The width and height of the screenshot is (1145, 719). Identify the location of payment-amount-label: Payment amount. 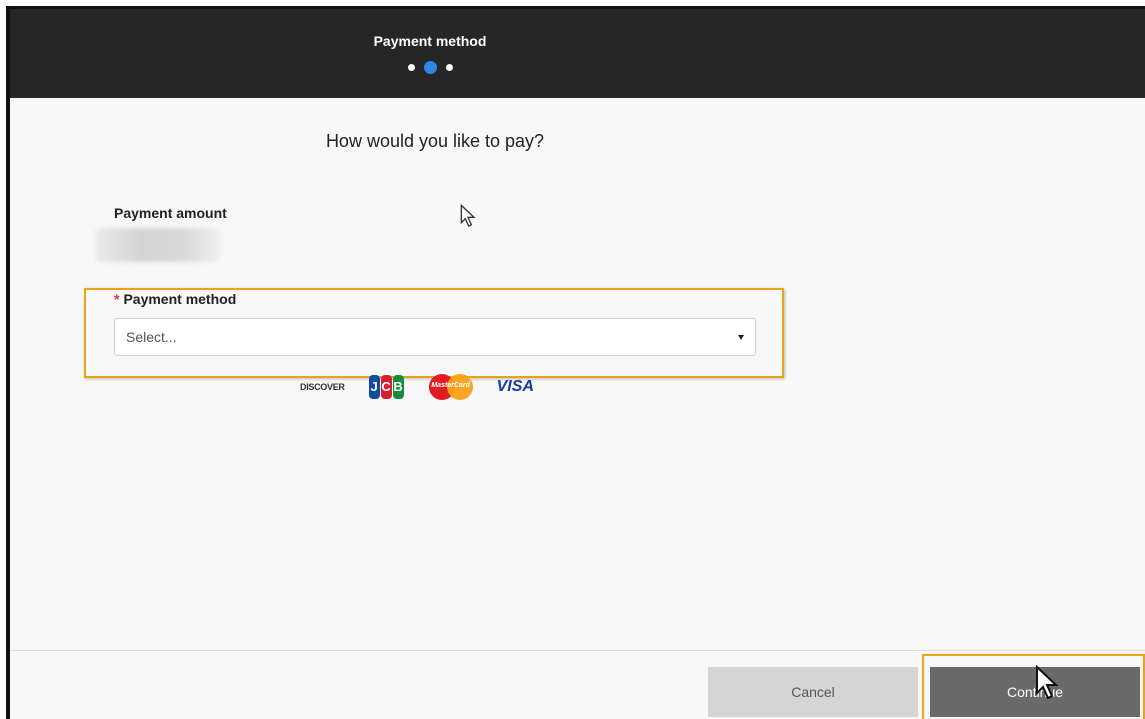
(170, 213).